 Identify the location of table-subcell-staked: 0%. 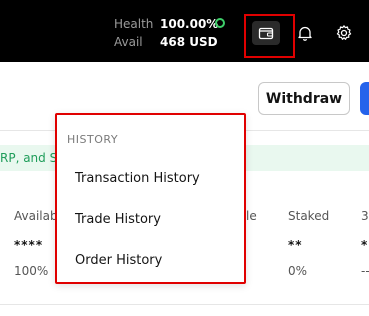
(298, 271).